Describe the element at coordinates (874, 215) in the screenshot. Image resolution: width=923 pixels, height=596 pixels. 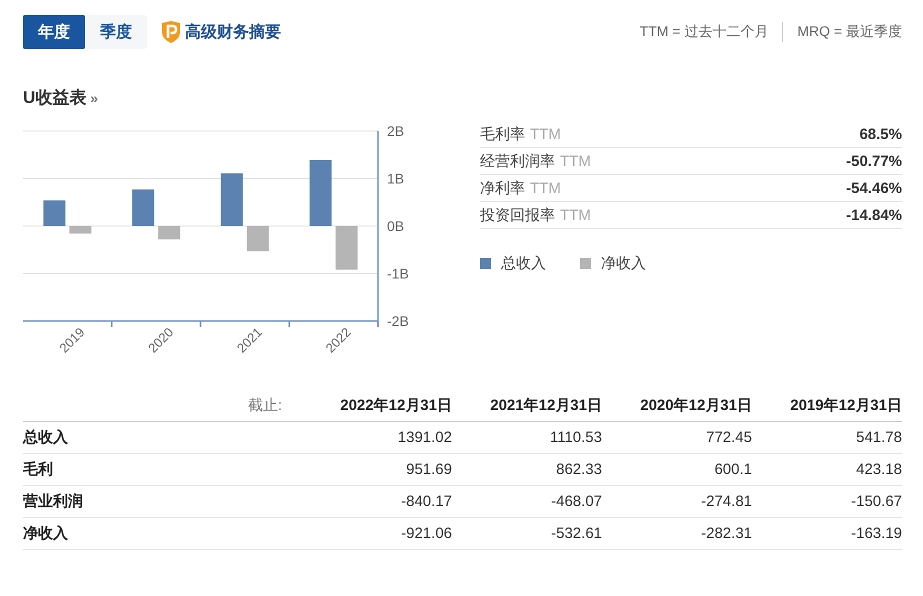
I see `metric-value: -14.84%` at that location.